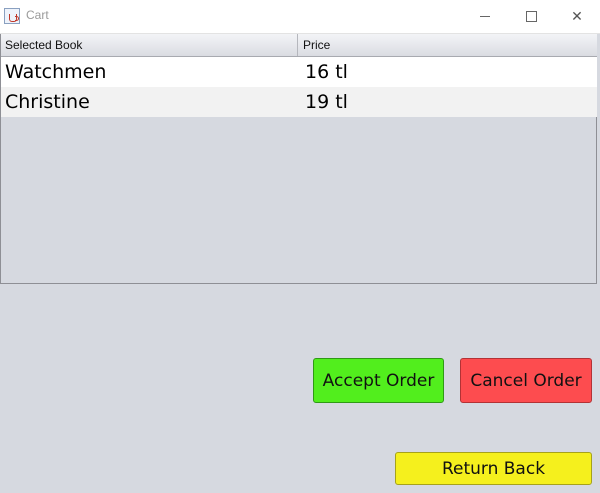  I want to click on table-row: Watchmen 16 tl, so click(299, 72).